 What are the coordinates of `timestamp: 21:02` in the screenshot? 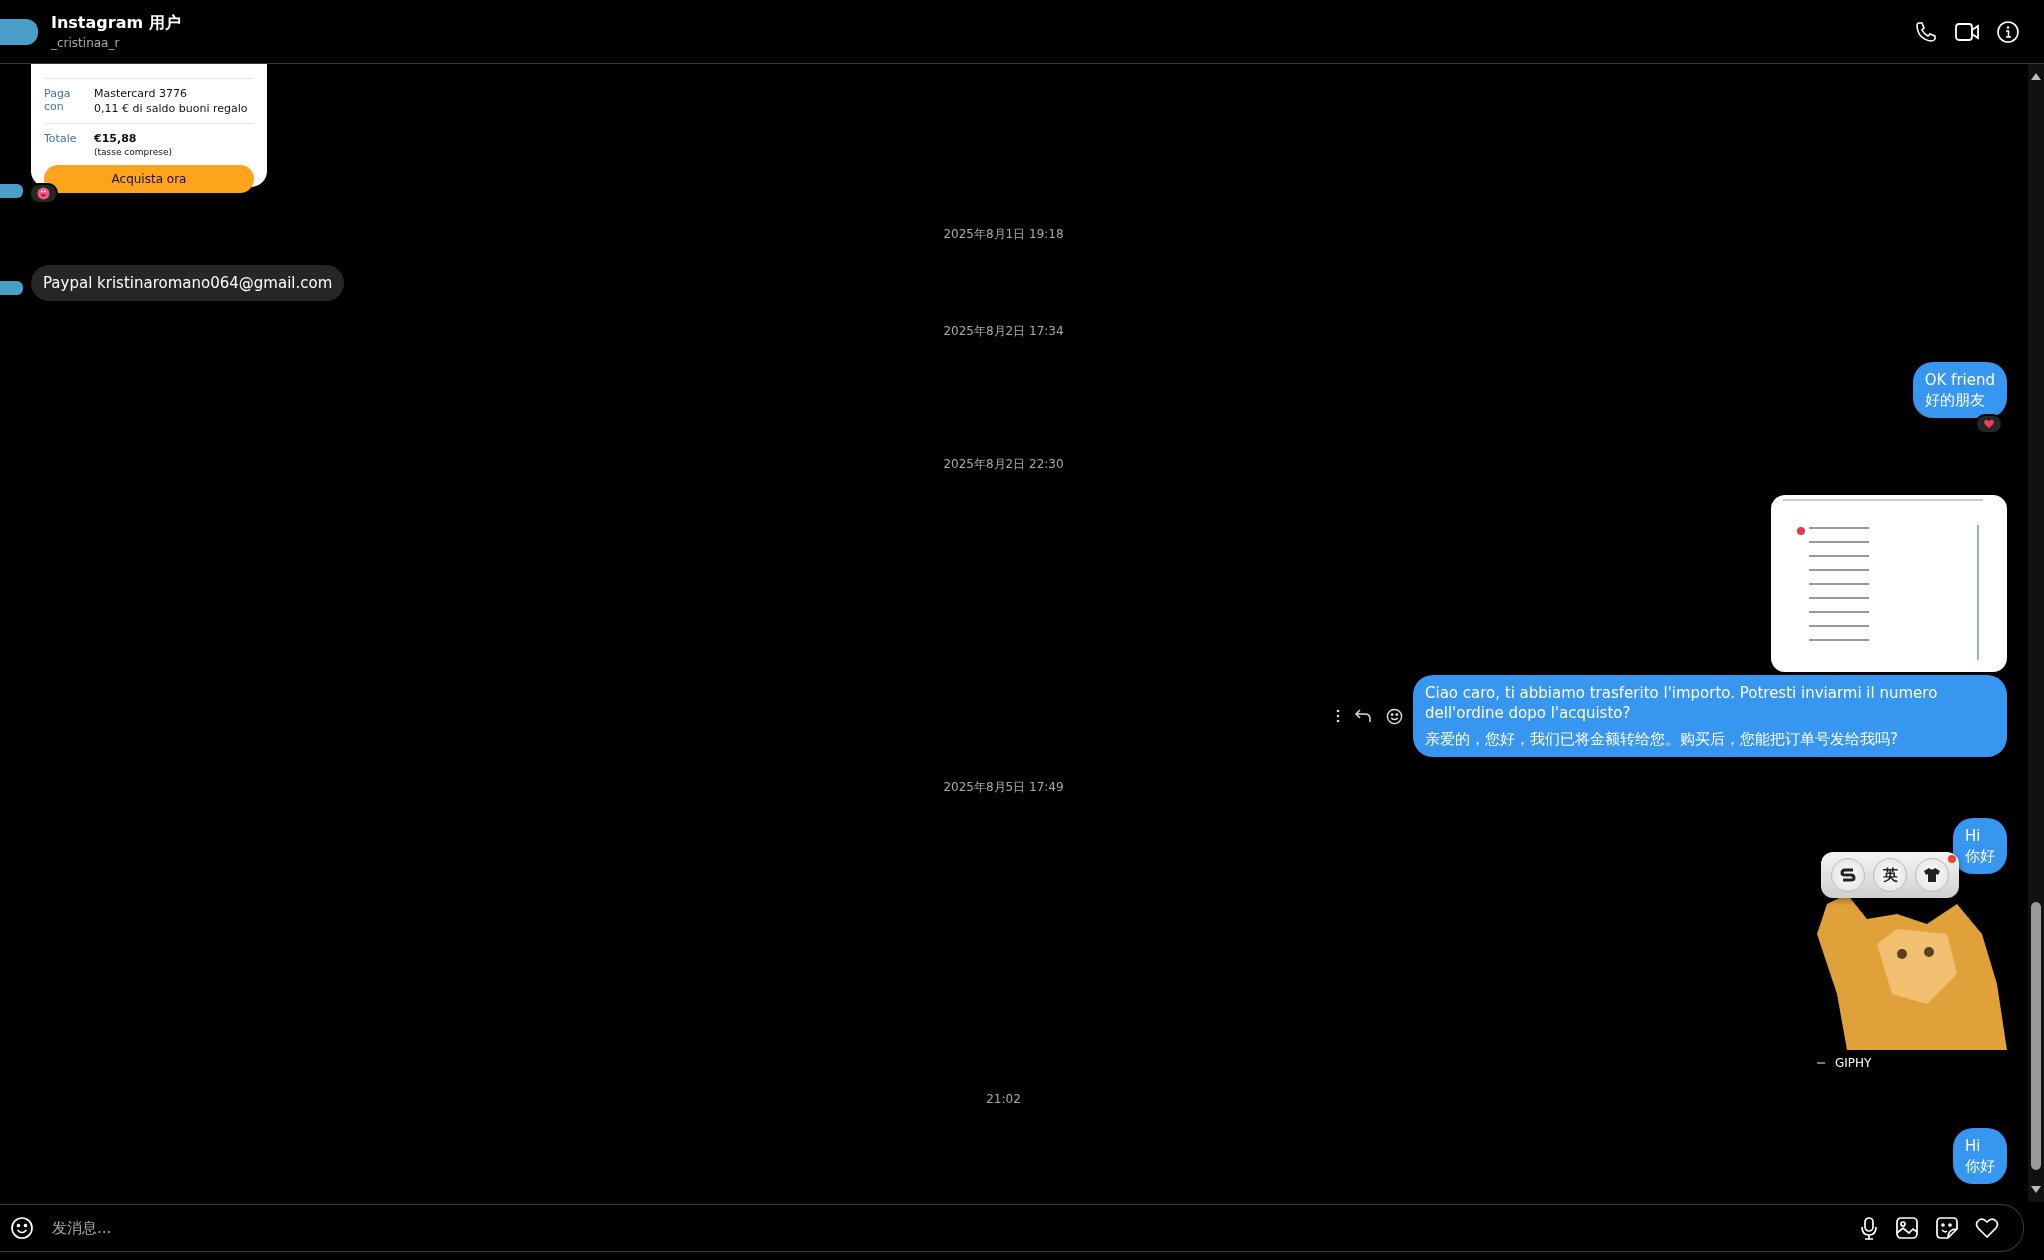 It's located at (1003, 1099).